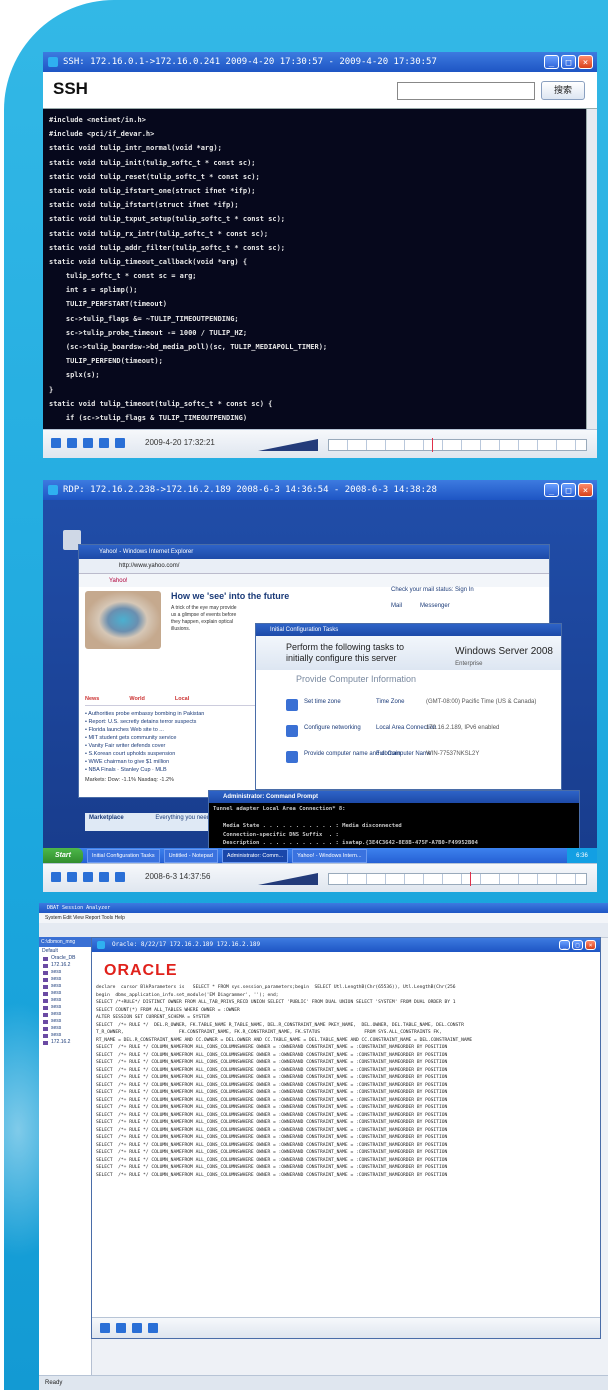 The height and width of the screenshot is (1390, 608). What do you see at coordinates (93, 290) in the screenshot?
I see `code-line: int s = splimp();` at bounding box center [93, 290].